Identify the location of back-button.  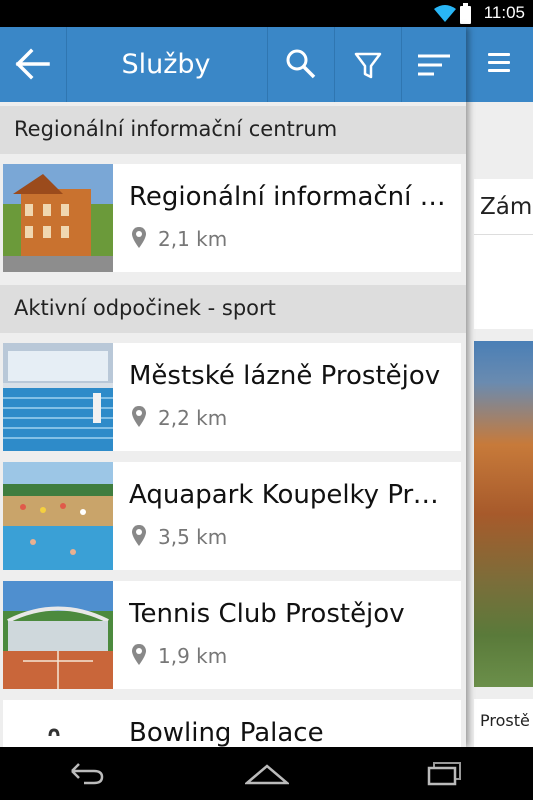
(33, 64).